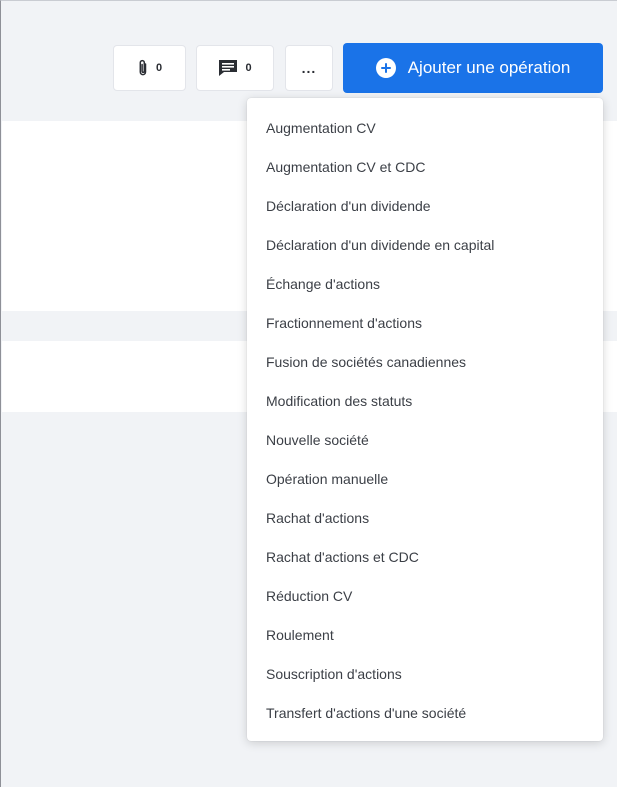  I want to click on menu-item-rachat-actions: Rachat d'actions, so click(425, 517).